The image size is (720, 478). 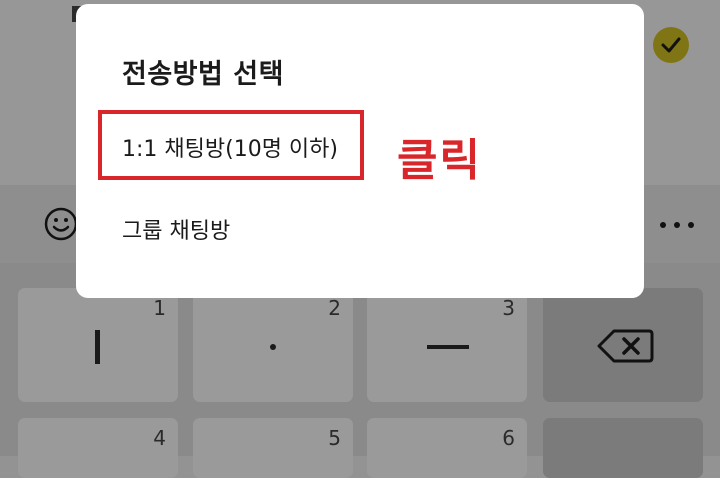 What do you see at coordinates (334, 308) in the screenshot?
I see `key-number: 2` at bounding box center [334, 308].